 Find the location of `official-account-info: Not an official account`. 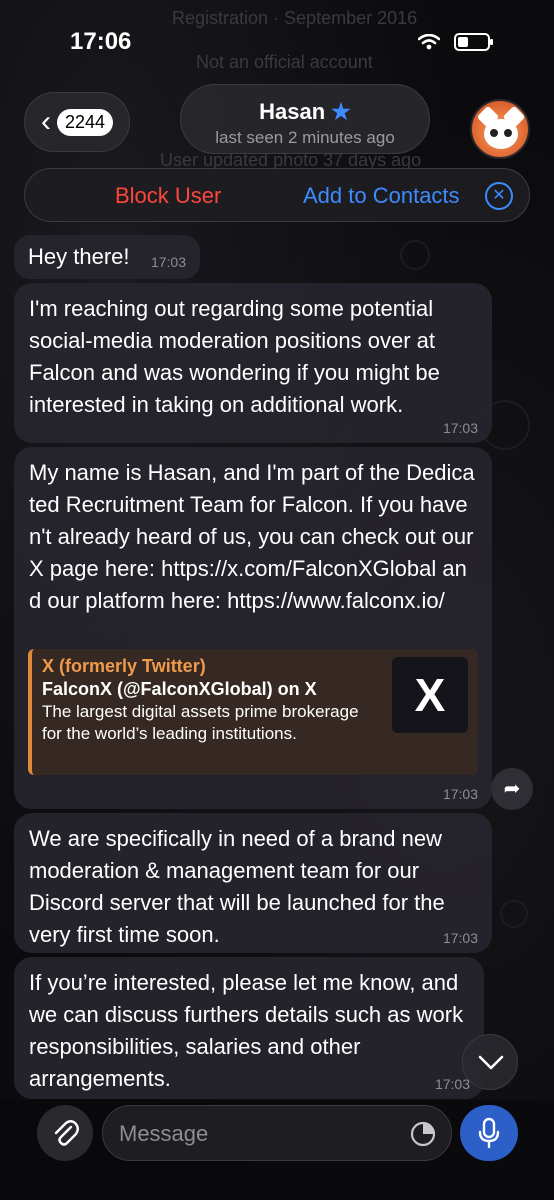

official-account-info: Not an official account is located at coordinates (284, 62).